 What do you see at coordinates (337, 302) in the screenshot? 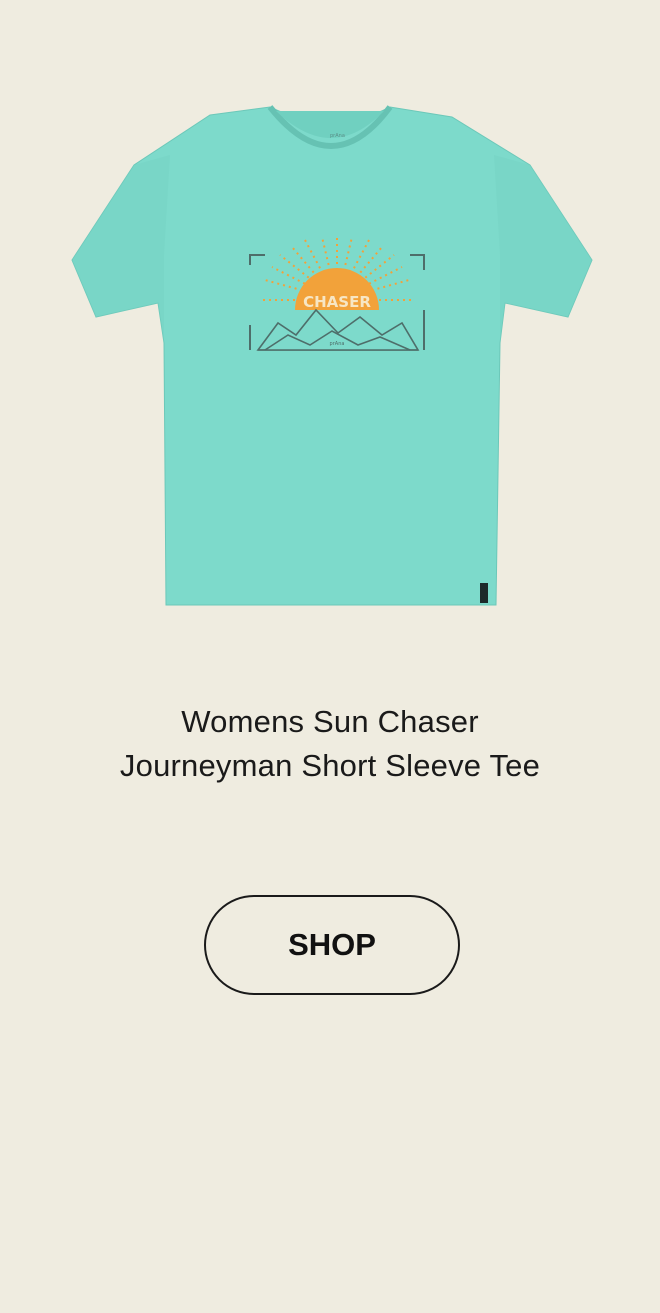
I see `graphic-text: CHASER` at bounding box center [337, 302].